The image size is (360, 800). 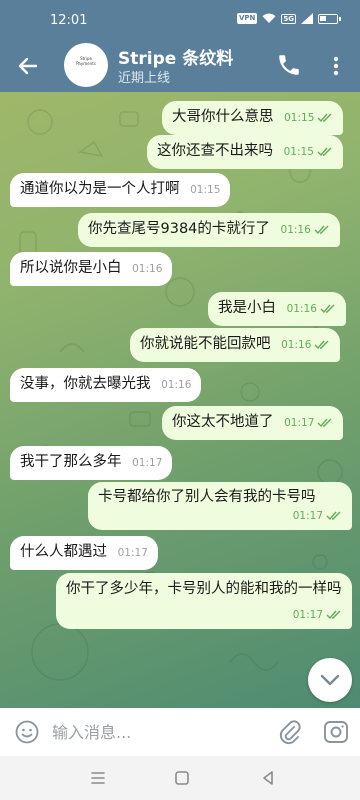 I want to click on message-text: 所以说你是小白, so click(x=71, y=268).